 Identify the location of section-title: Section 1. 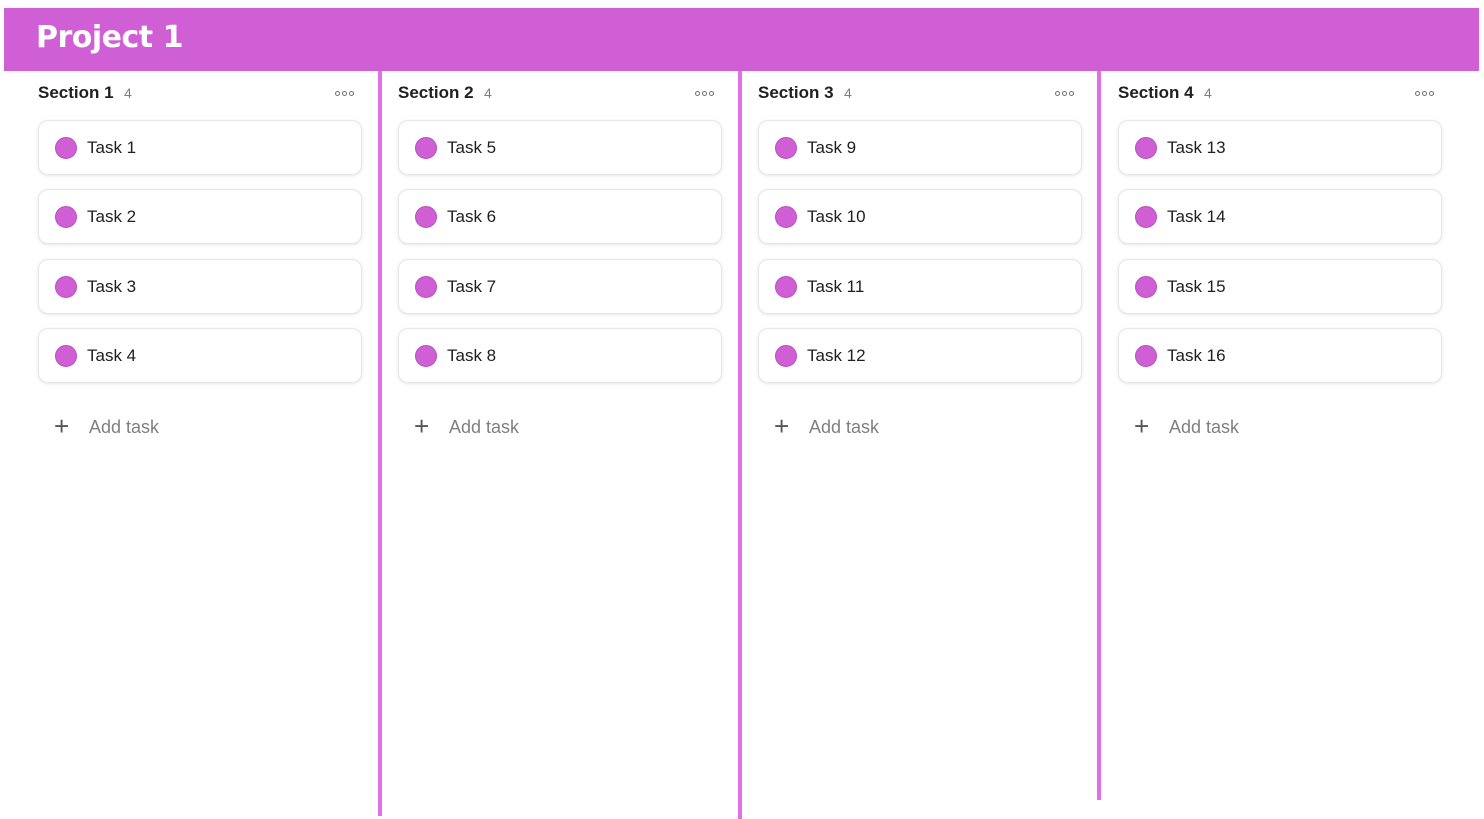
(76, 93).